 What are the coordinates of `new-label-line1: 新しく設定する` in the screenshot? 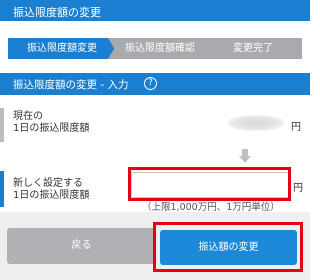 It's located at (48, 183).